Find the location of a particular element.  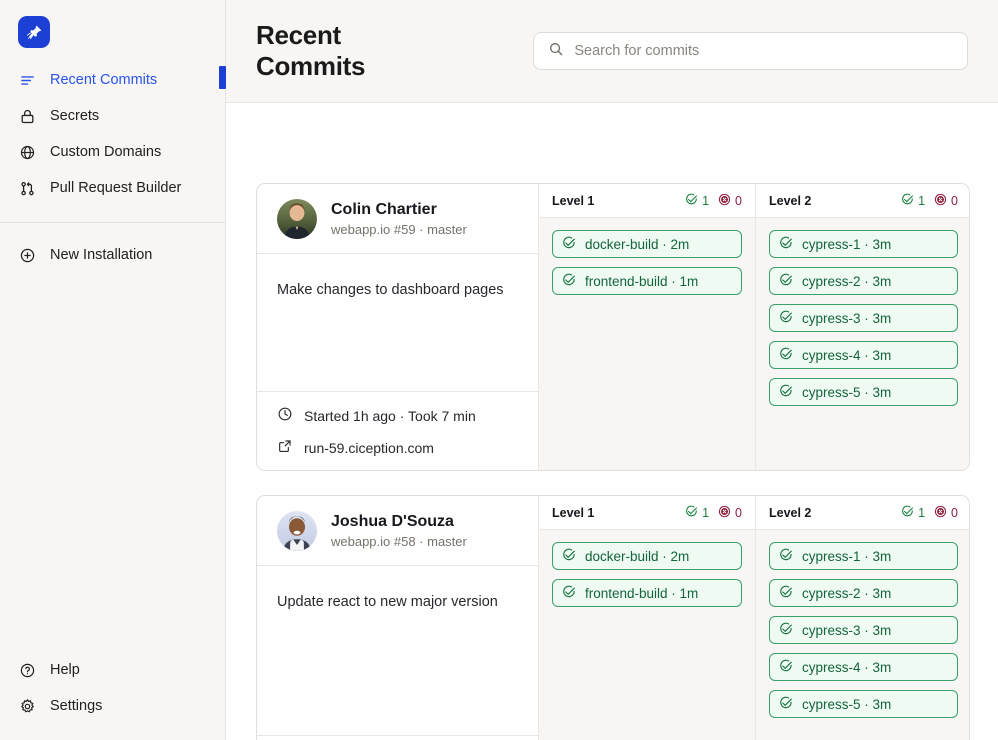

sidebar-item-help: Help is located at coordinates (112, 670).